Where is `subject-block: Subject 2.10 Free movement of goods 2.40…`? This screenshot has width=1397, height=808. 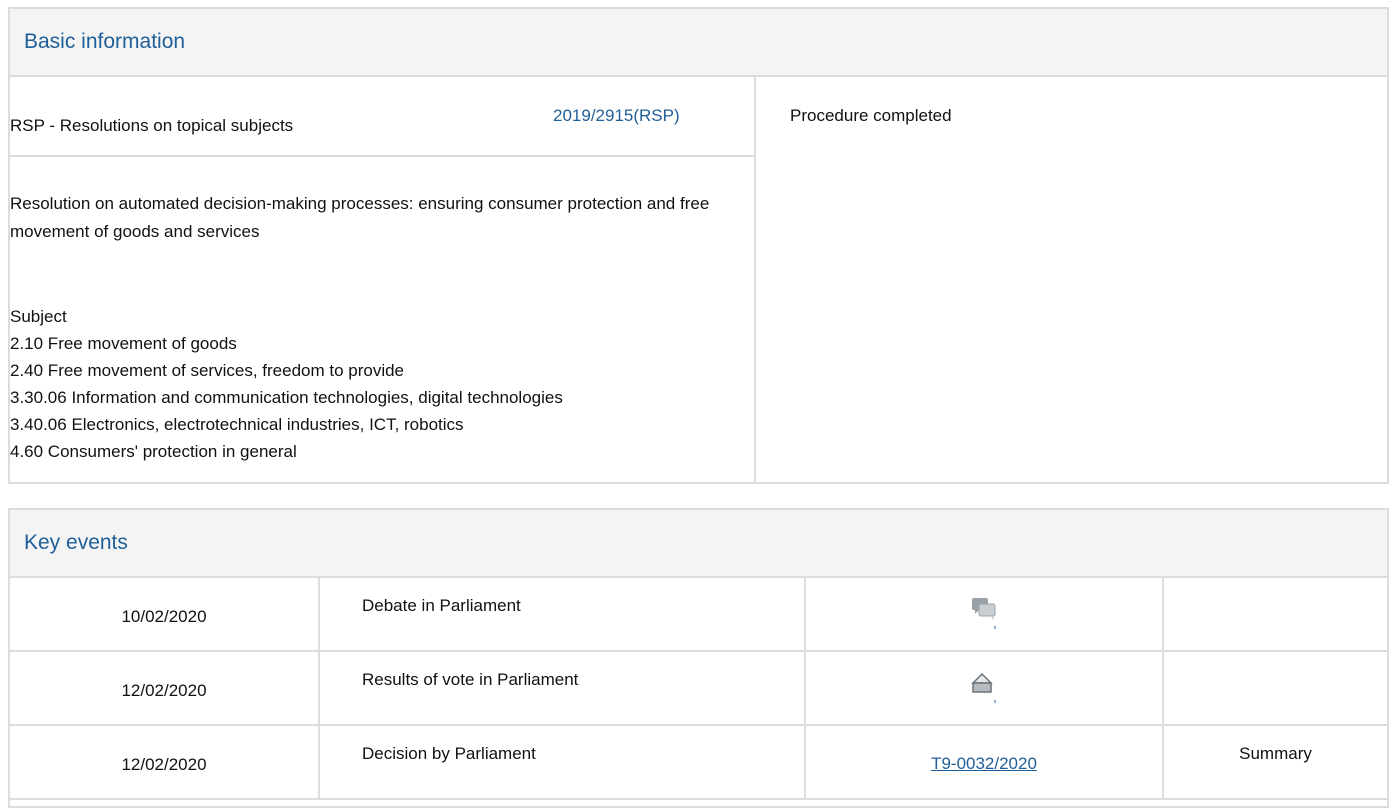 subject-block: Subject 2.10 Free movement of goods 2.40… is located at coordinates (286, 384).